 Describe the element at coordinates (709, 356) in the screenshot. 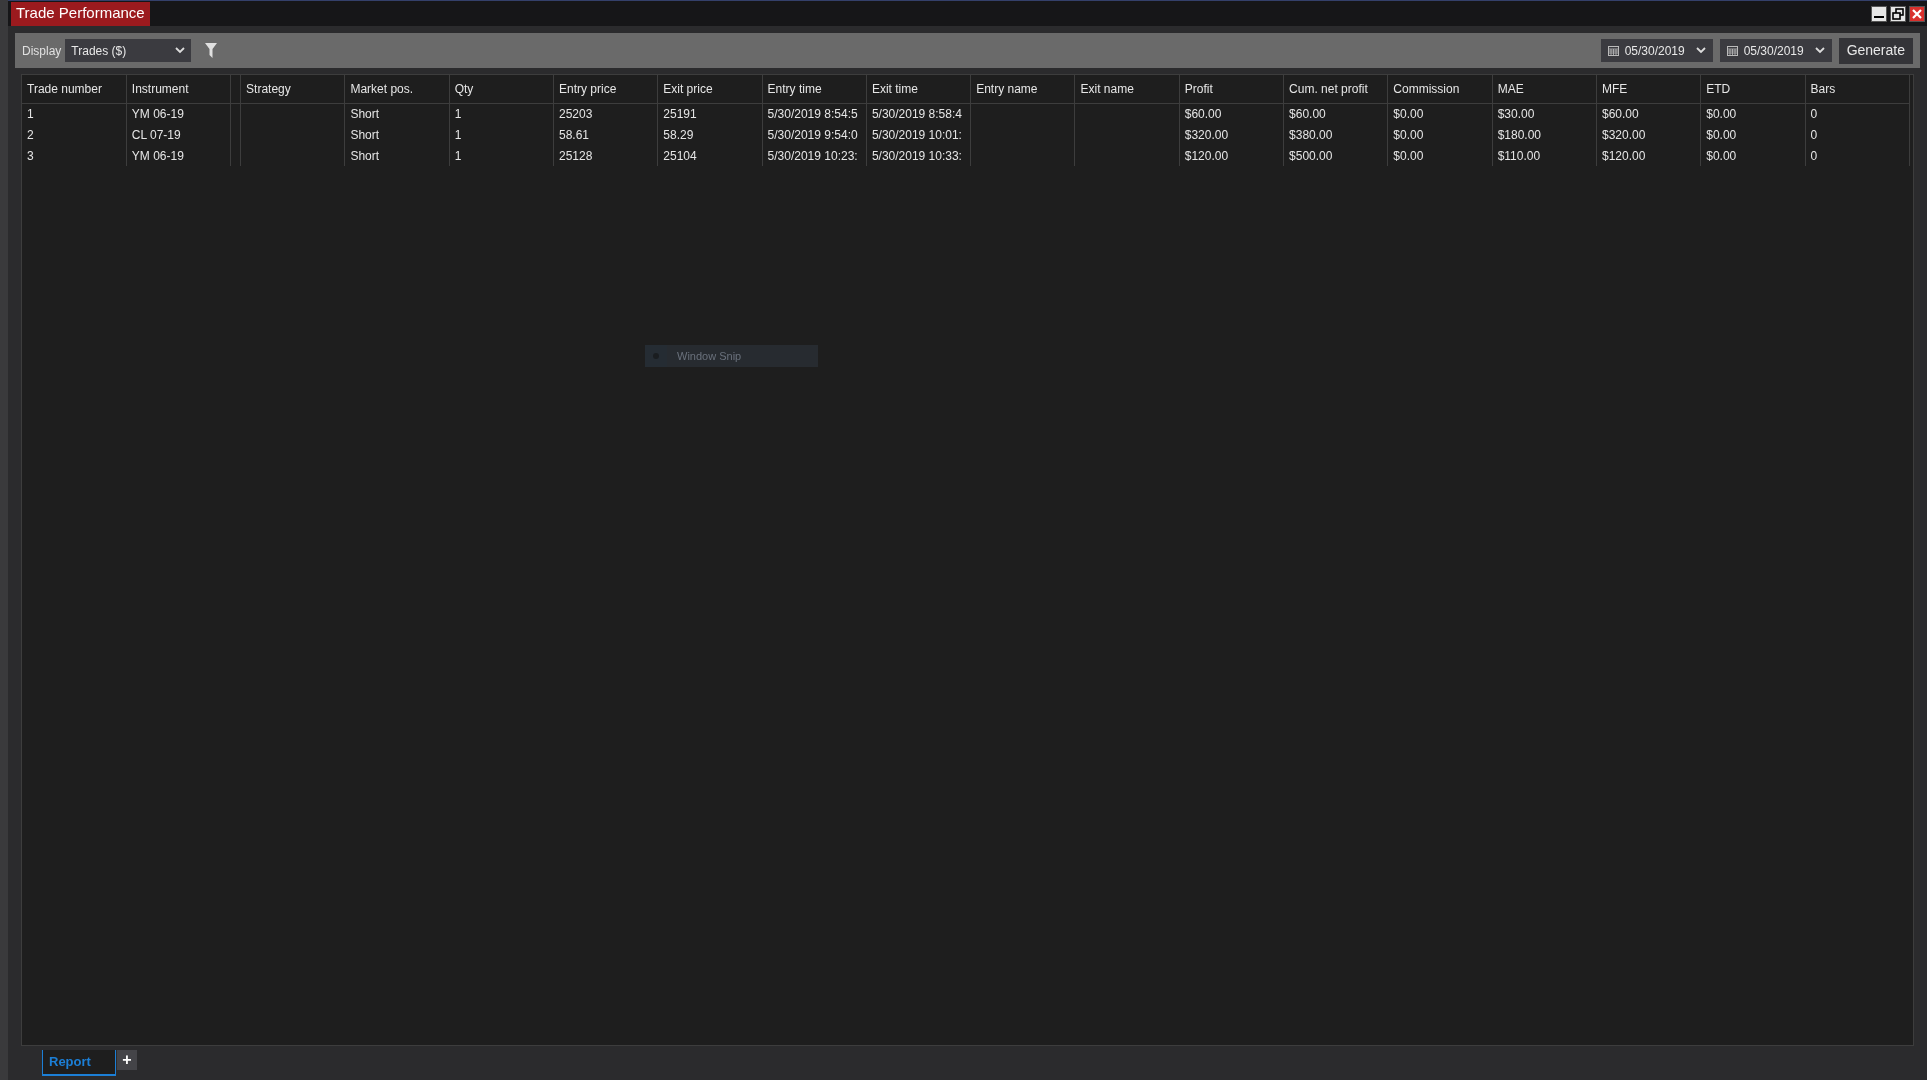

I see `snip-label: Window Snip` at that location.